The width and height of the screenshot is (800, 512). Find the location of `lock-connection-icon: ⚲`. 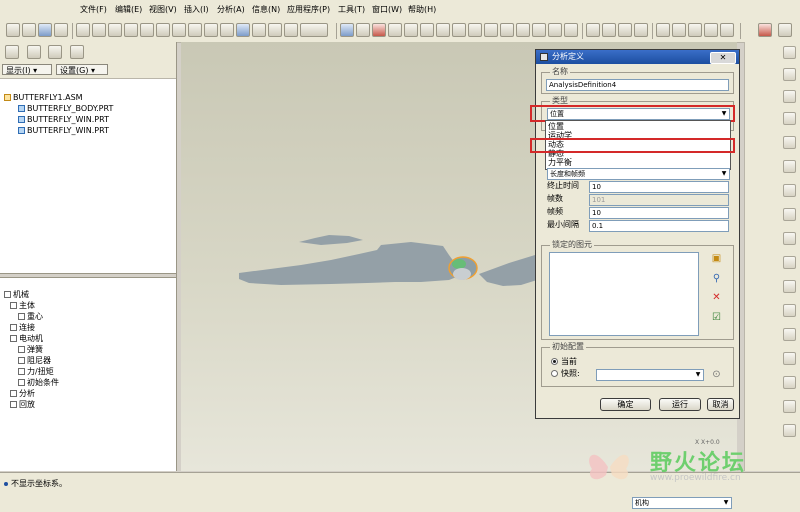

lock-connection-icon: ⚲ is located at coordinates (716, 278).